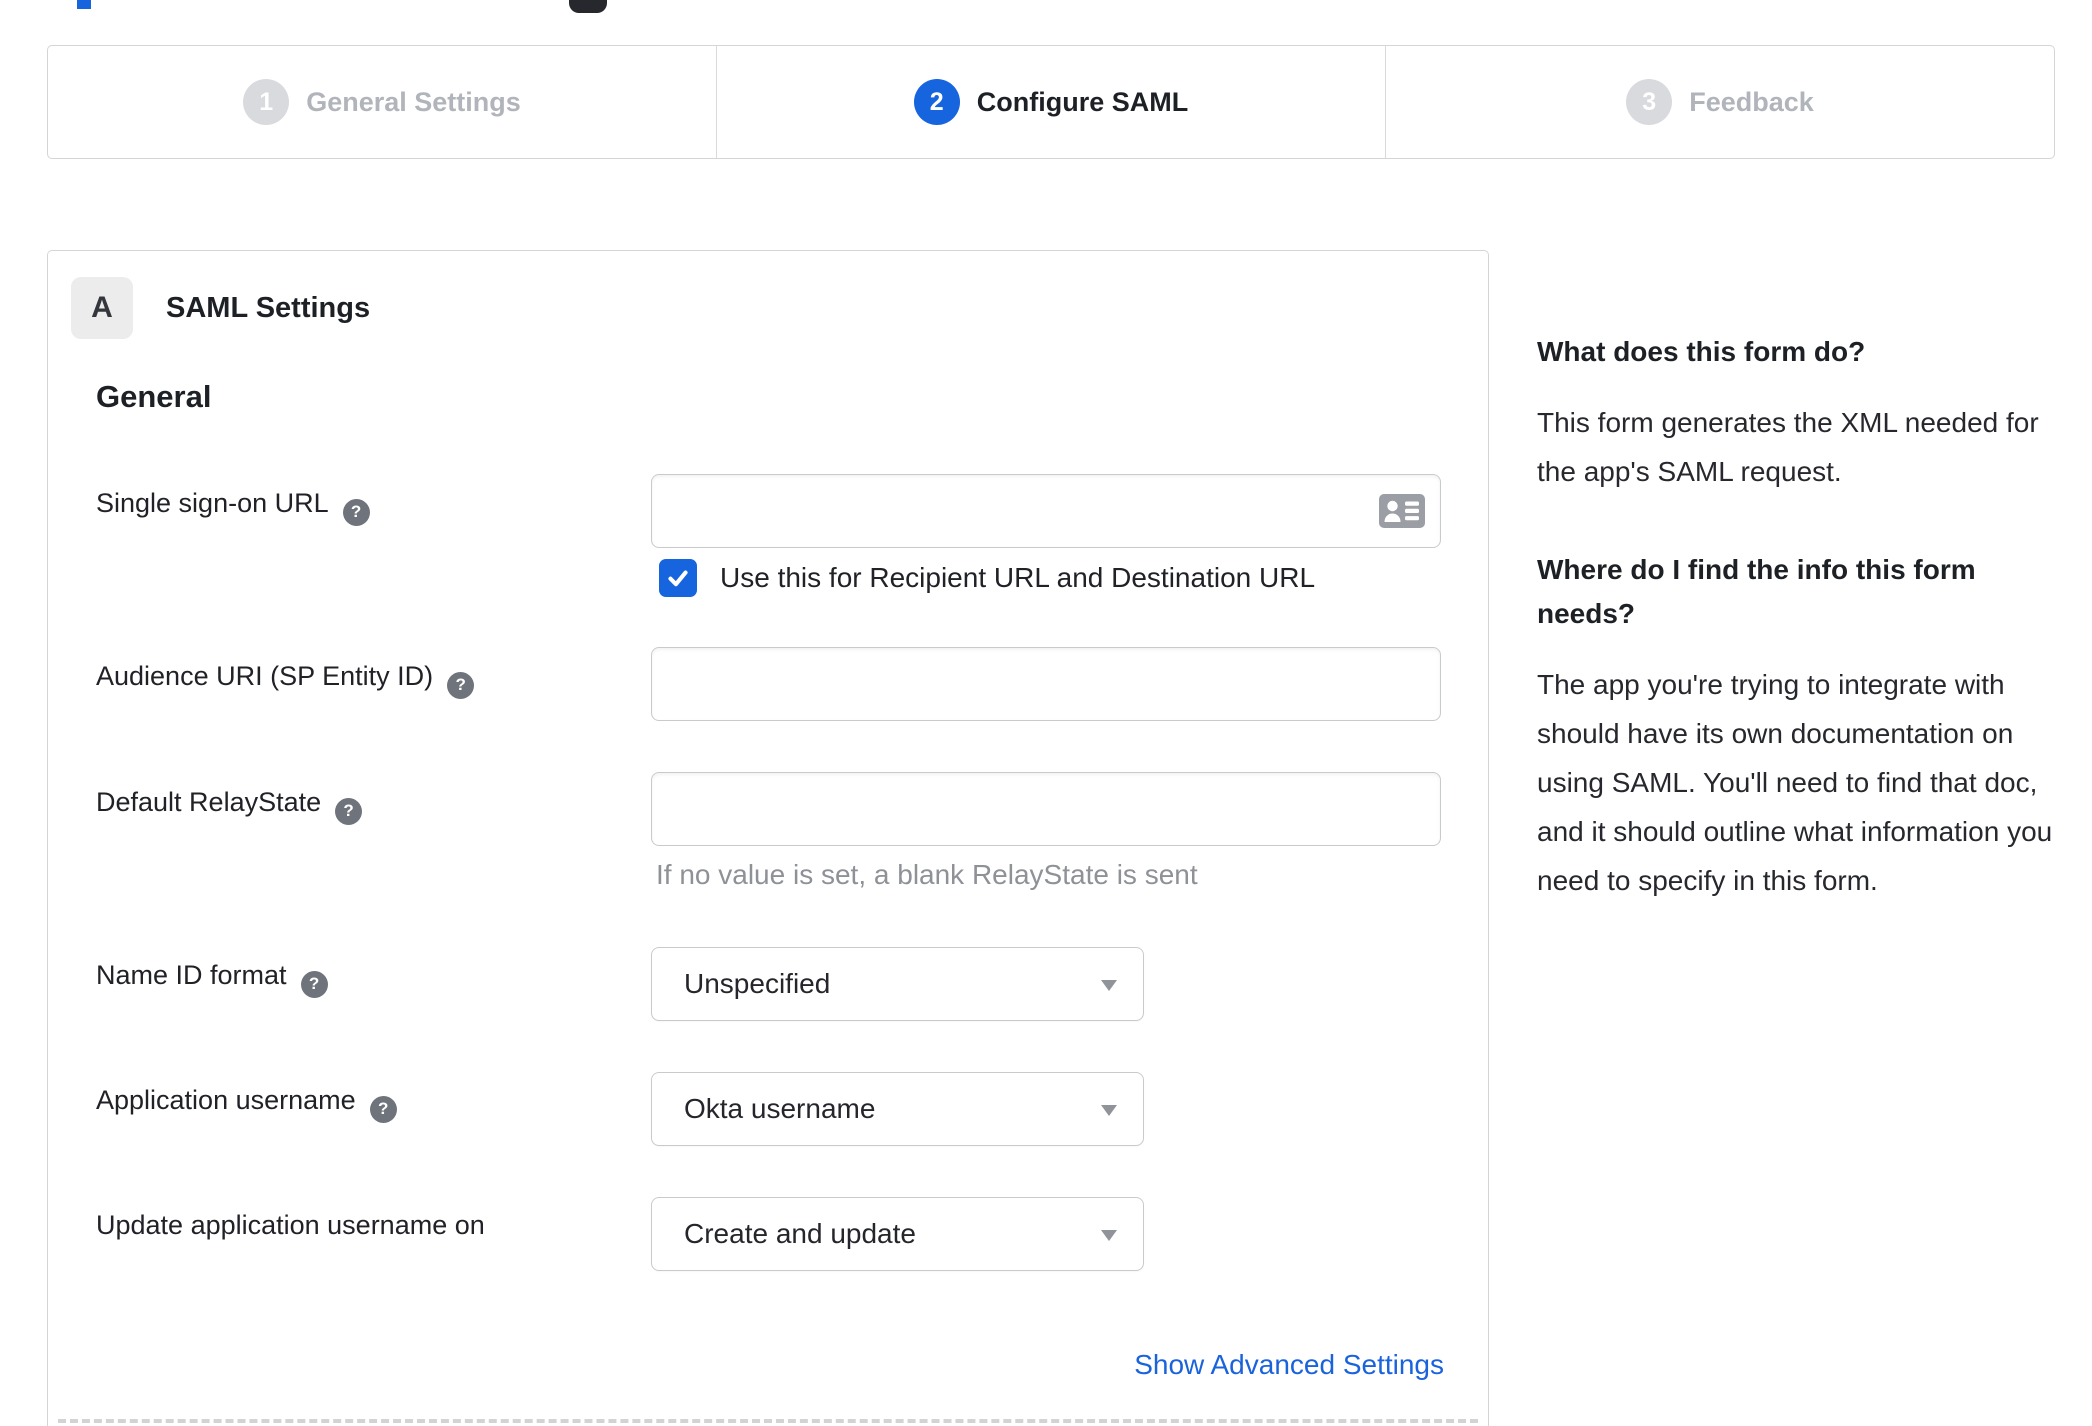 This screenshot has height=1426, width=2092. What do you see at coordinates (588, 6) in the screenshot?
I see `cutoff-dark-fragment` at bounding box center [588, 6].